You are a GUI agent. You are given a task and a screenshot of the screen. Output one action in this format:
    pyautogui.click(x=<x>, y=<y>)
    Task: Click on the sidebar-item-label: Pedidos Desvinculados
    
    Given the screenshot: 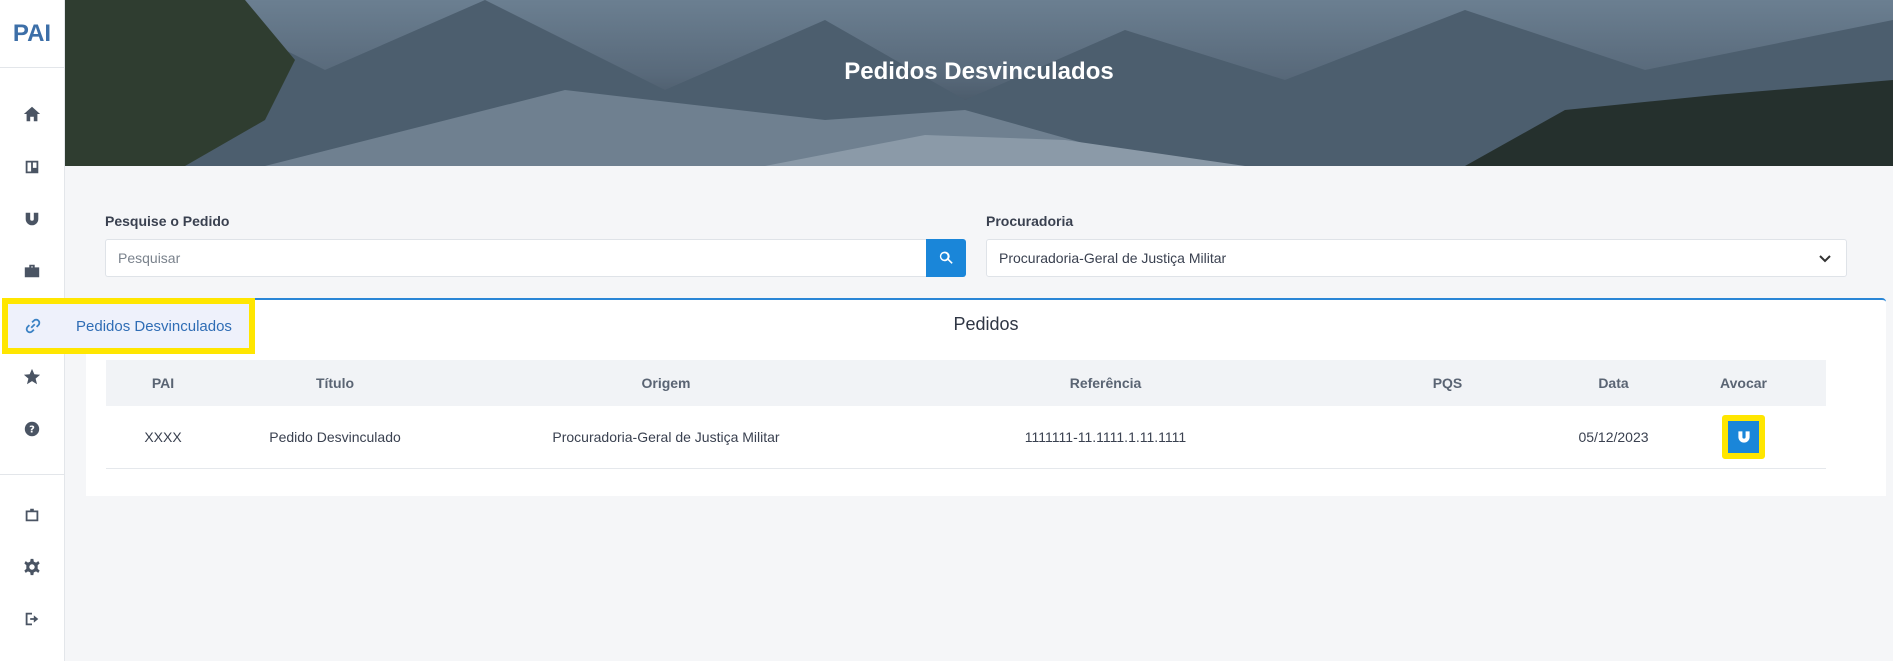 What is the action you would take?
    pyautogui.click(x=154, y=326)
    